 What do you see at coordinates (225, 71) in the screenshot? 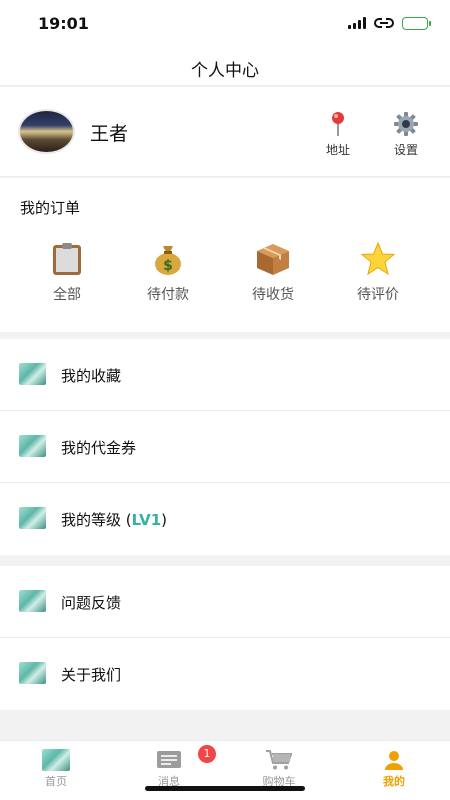
I see `page-title: 个人中心` at bounding box center [225, 71].